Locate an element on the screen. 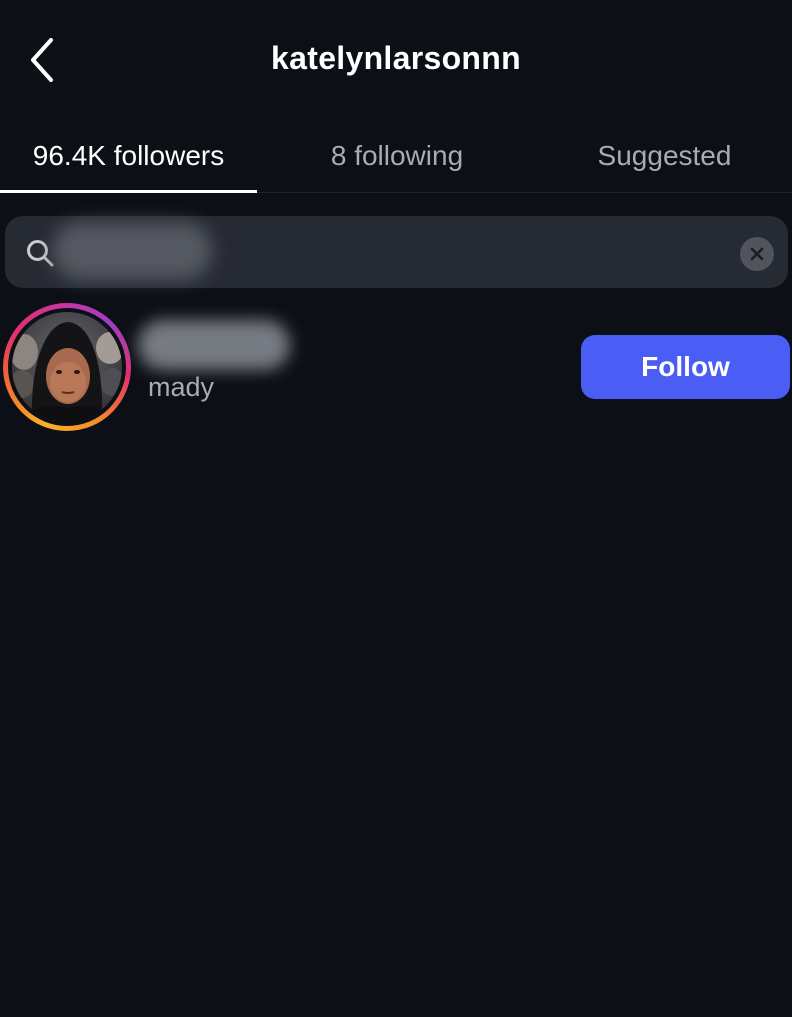 The height and width of the screenshot is (1017, 792). search-icon is located at coordinates (40, 253).